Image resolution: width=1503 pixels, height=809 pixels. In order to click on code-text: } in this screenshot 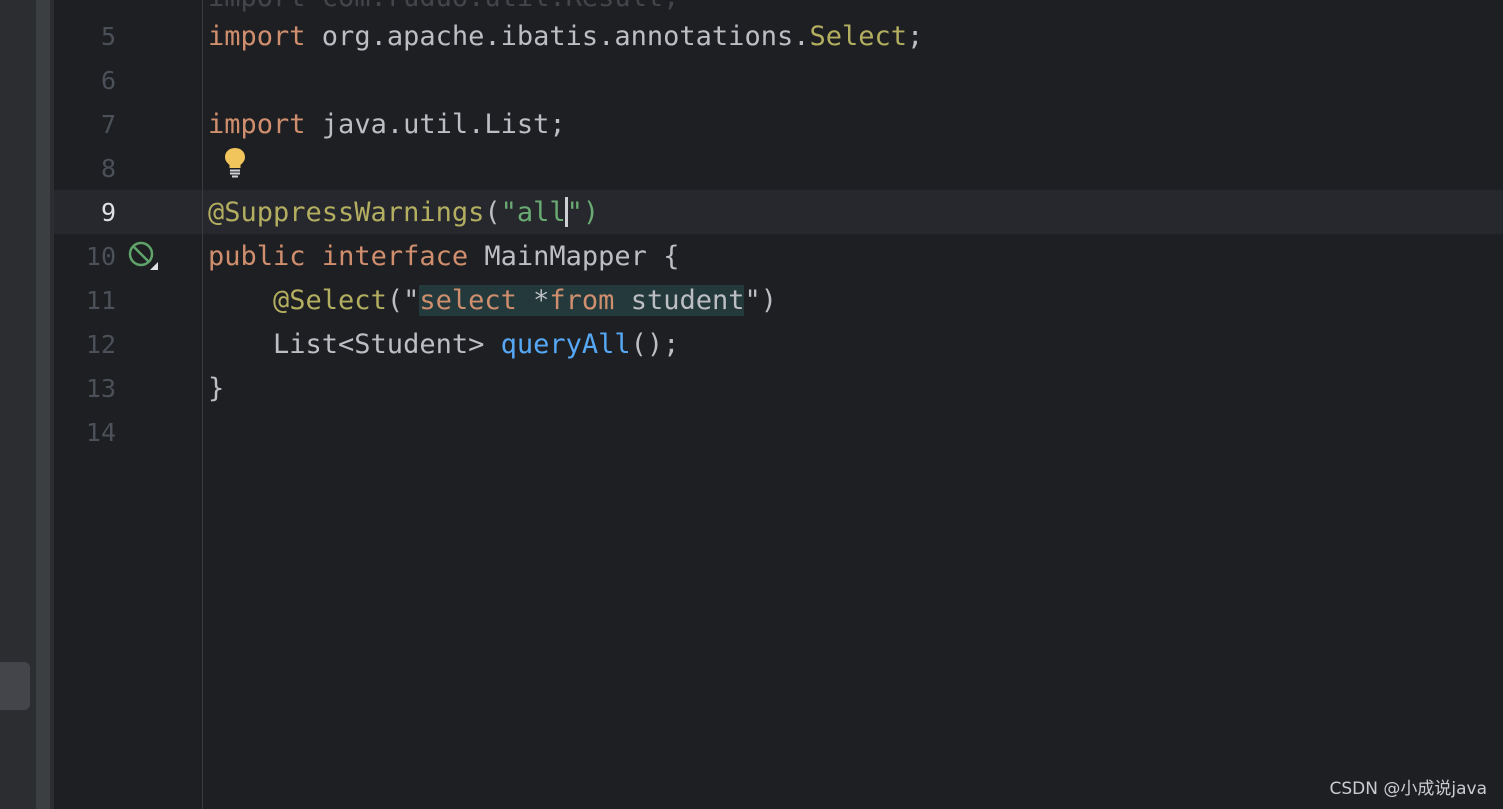, I will do `click(216, 389)`.